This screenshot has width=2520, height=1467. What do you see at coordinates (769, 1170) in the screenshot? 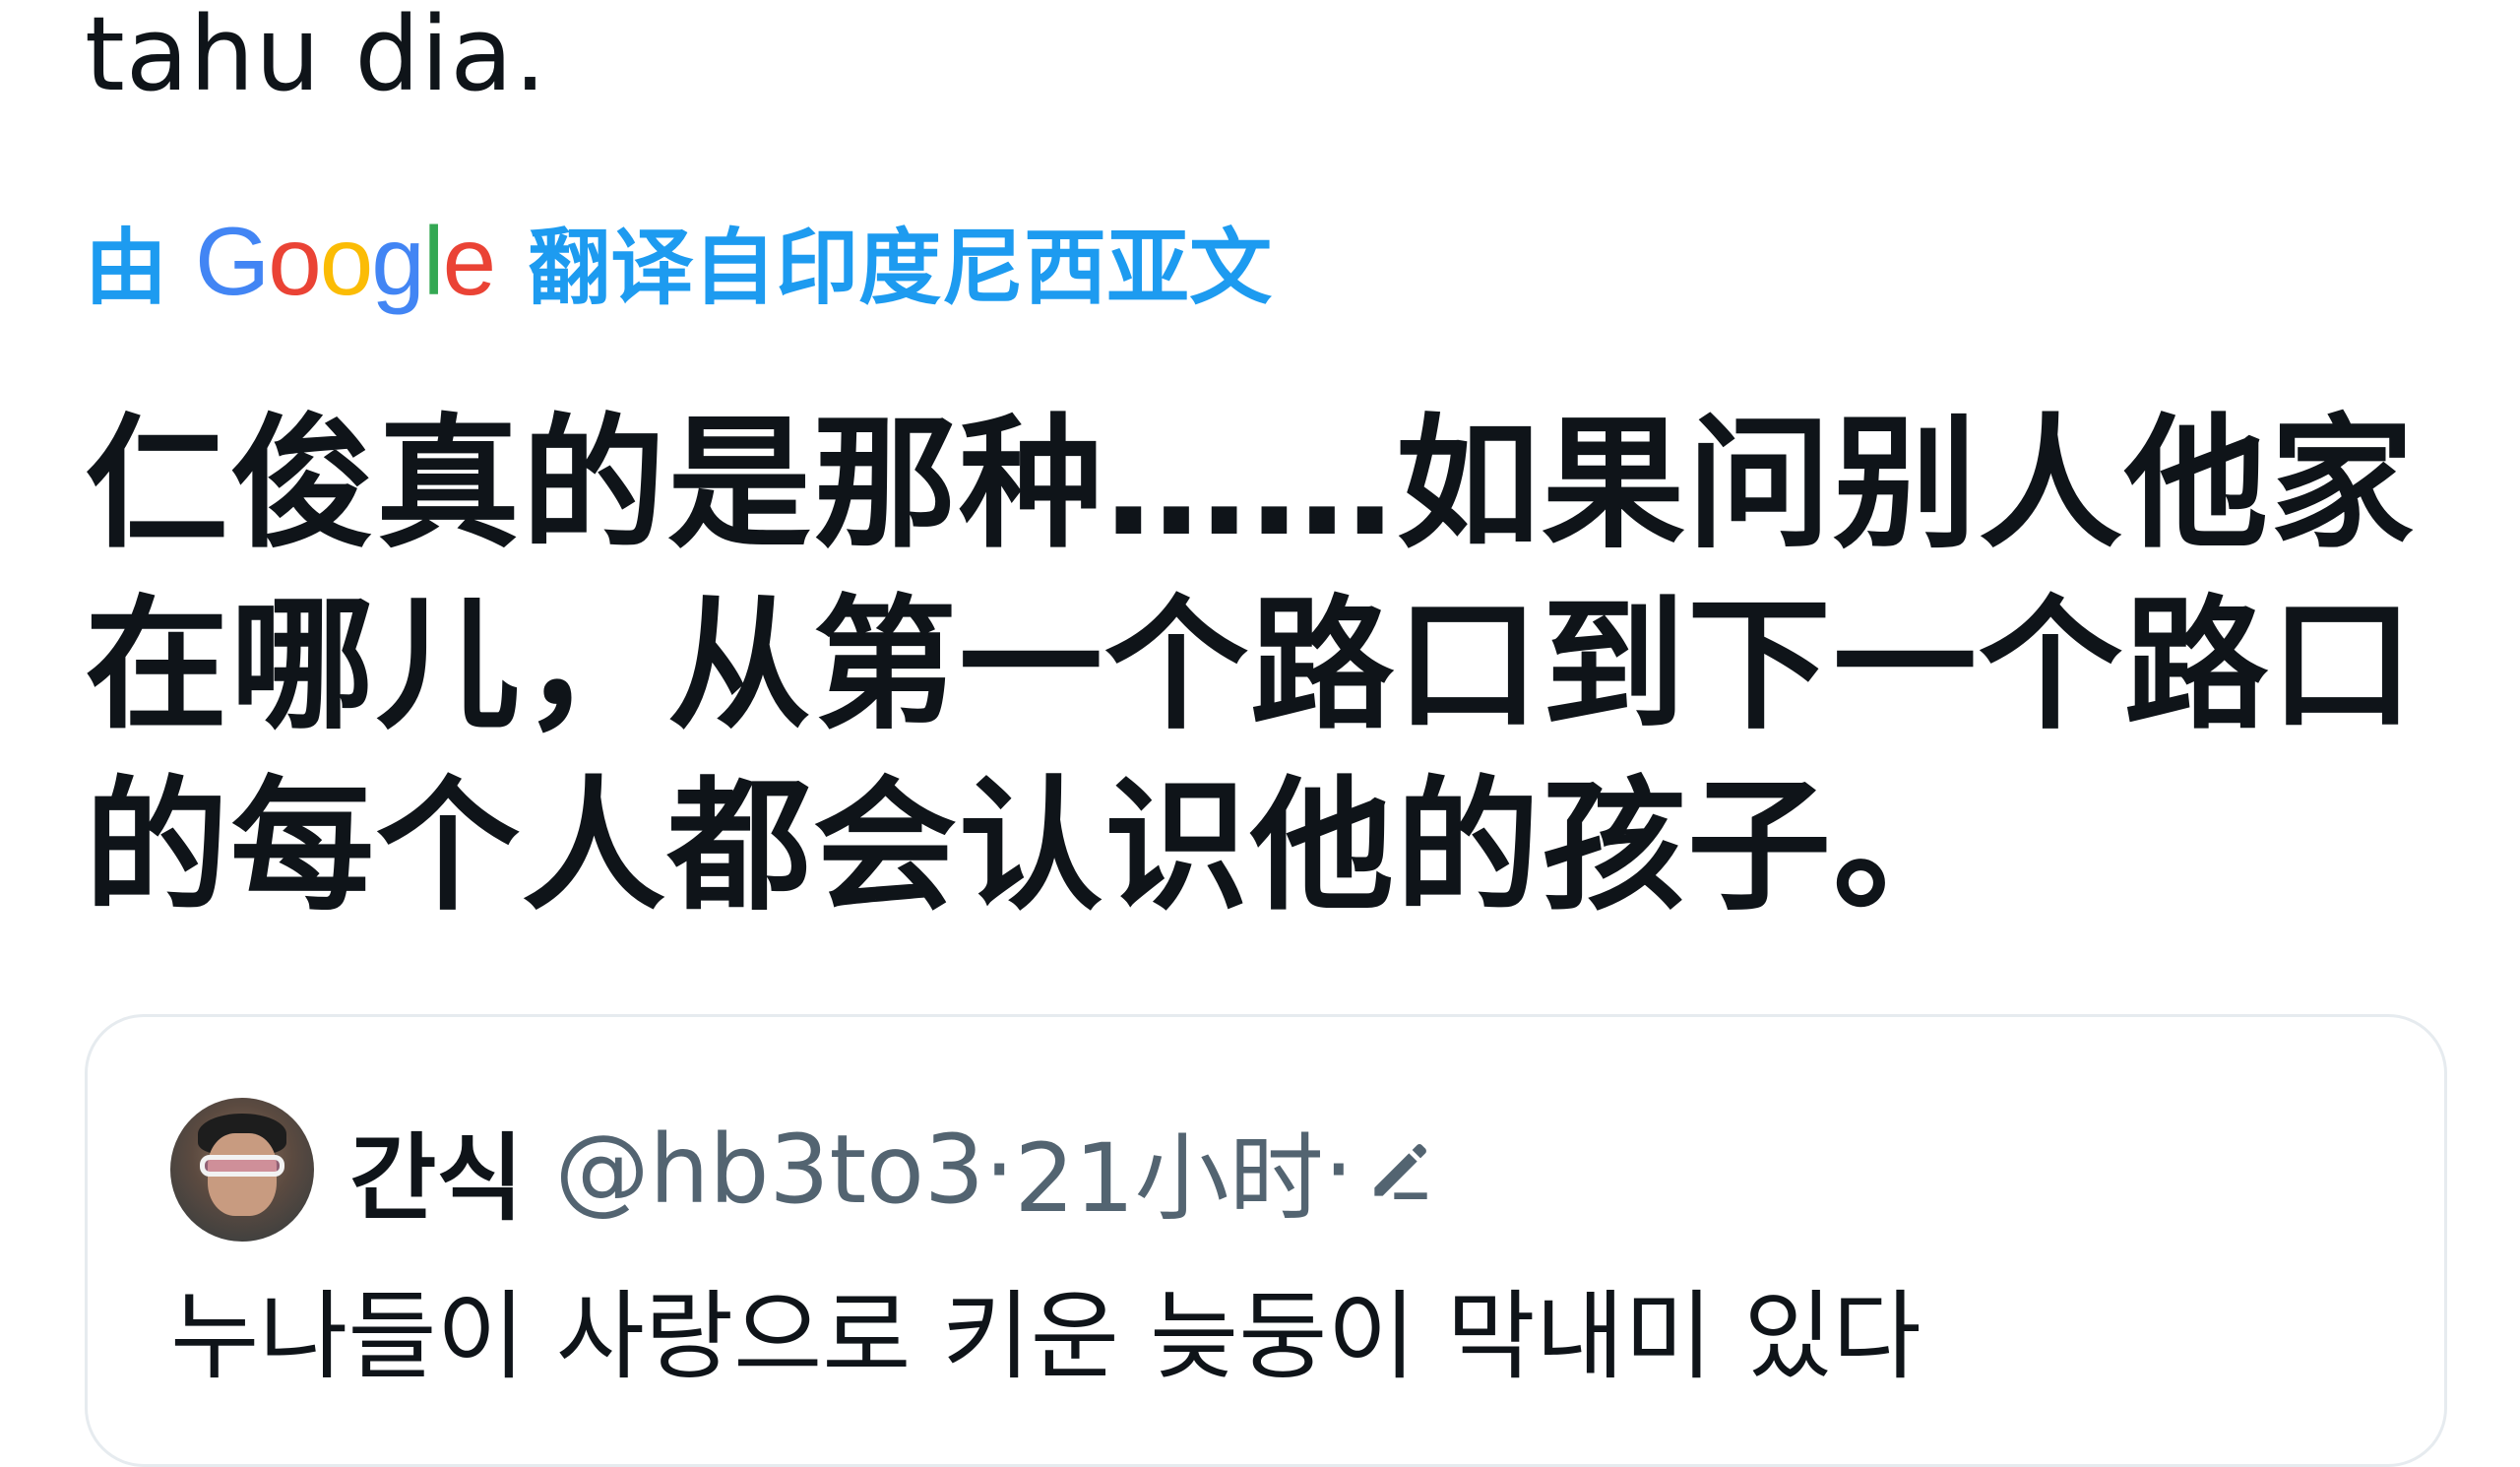
I see `quoted-handle: @hb3to3` at bounding box center [769, 1170].